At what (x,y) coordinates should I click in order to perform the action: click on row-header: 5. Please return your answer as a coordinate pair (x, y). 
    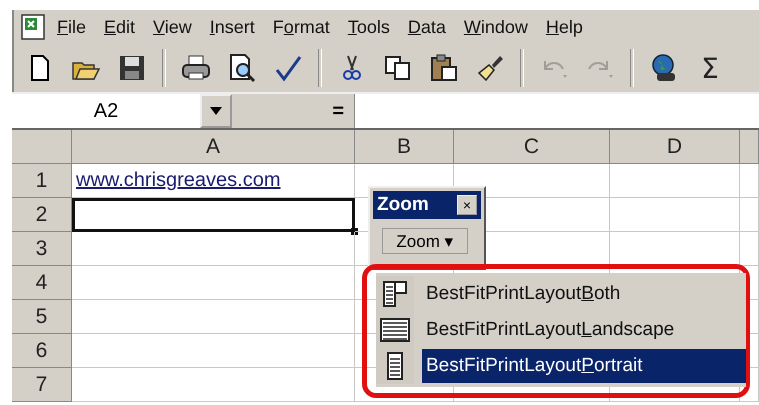
    Looking at the image, I should click on (42, 317).